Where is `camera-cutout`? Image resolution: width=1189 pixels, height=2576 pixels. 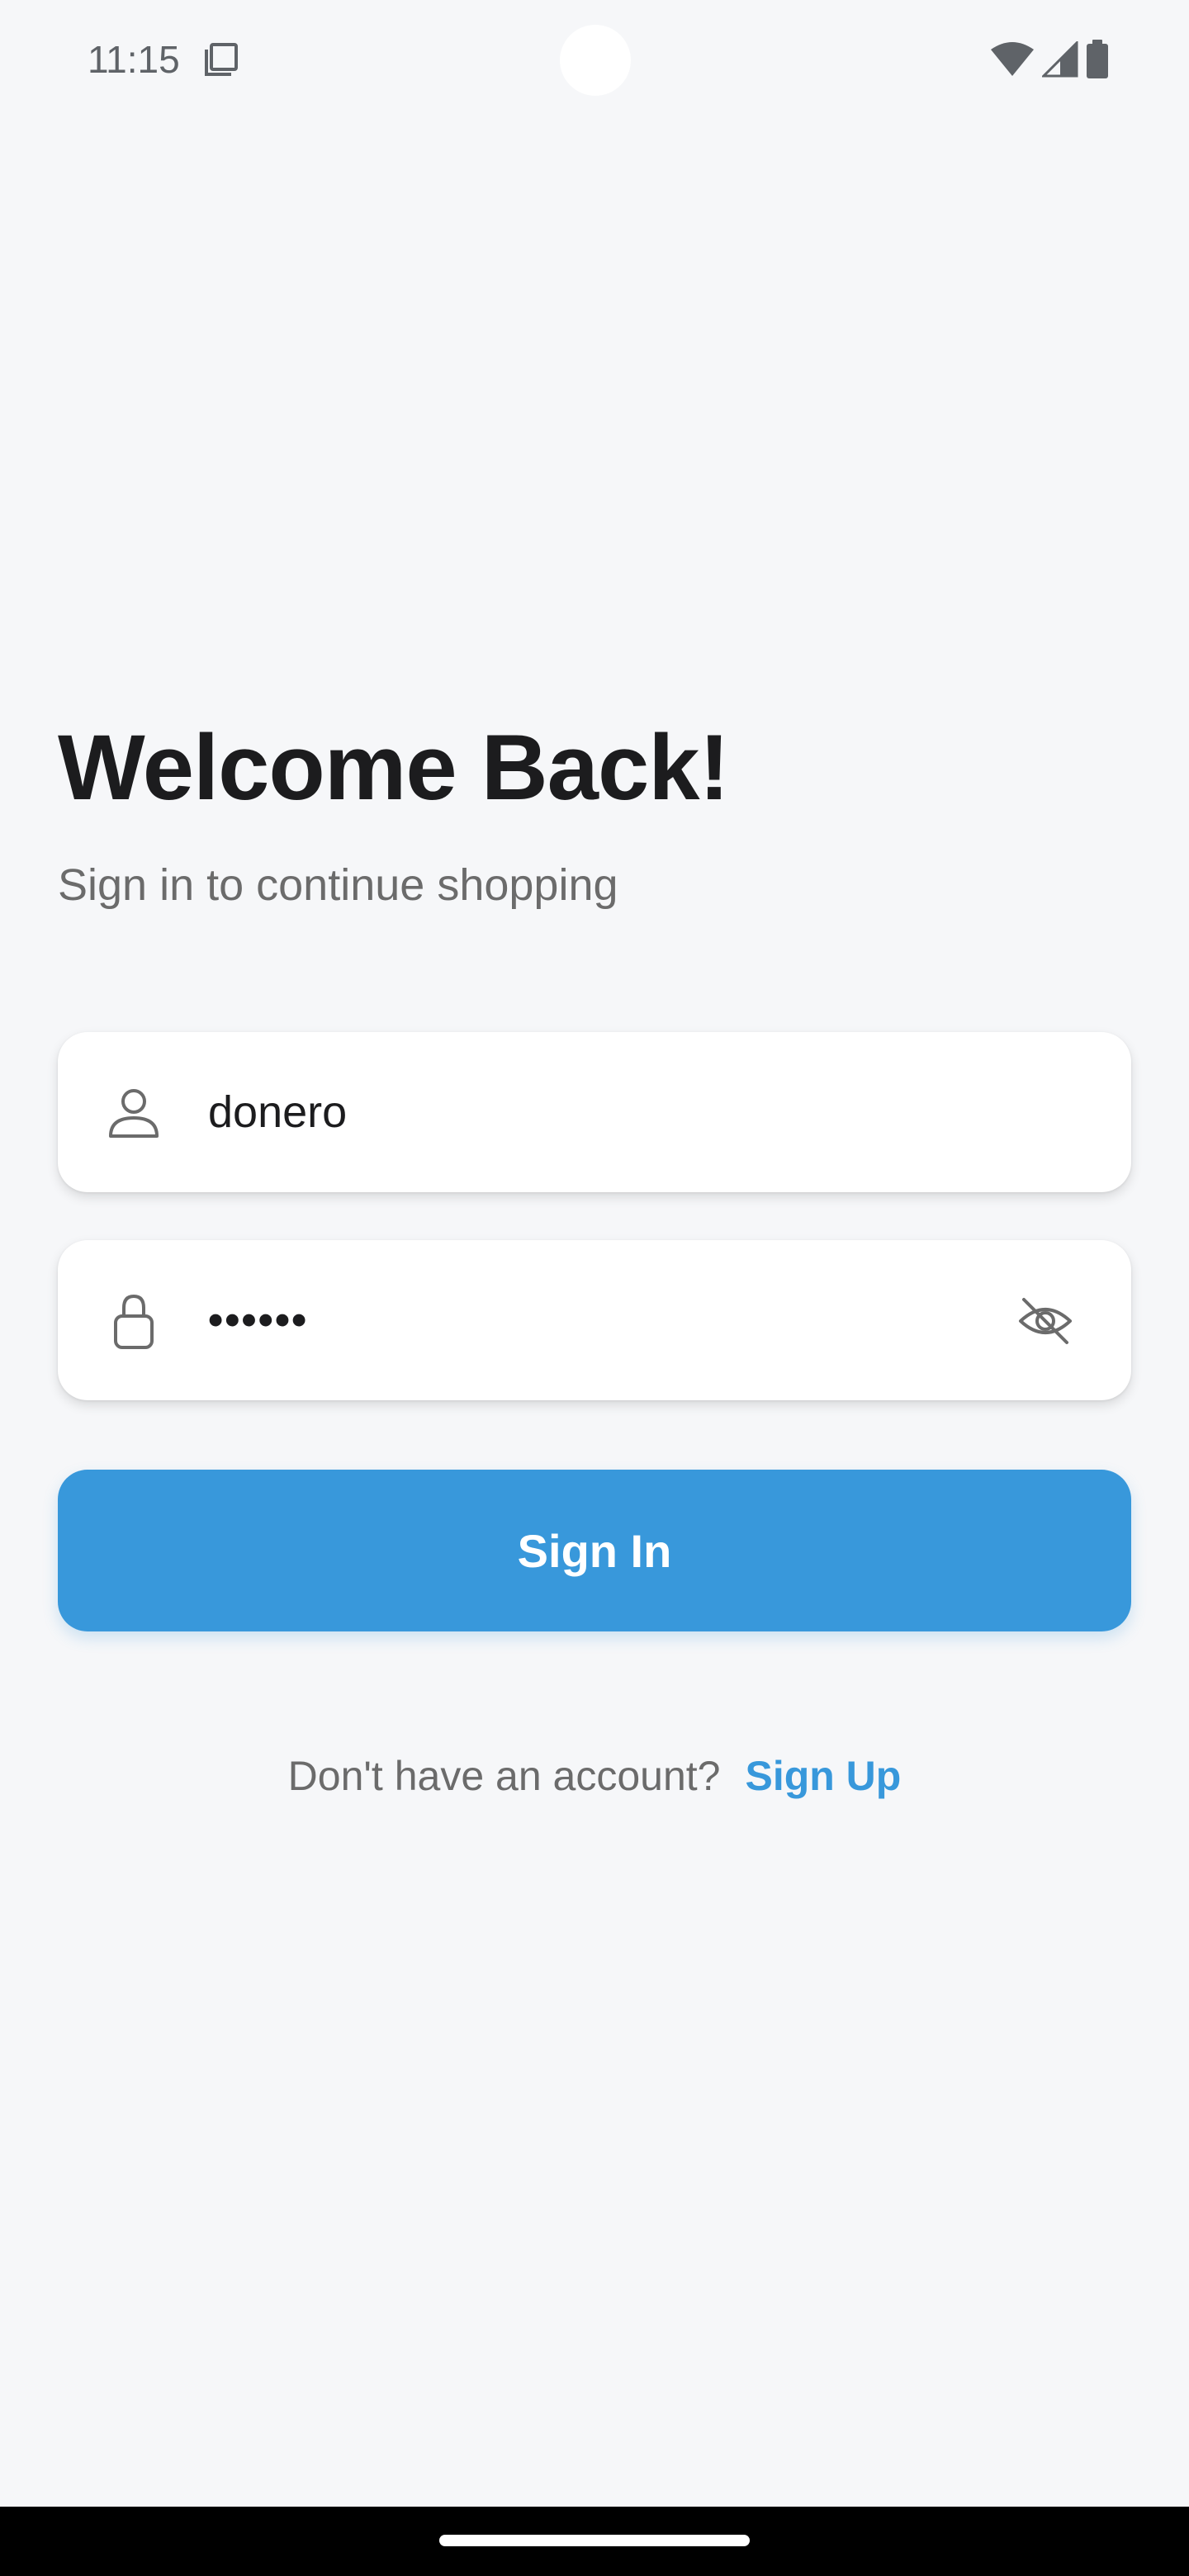
camera-cutout is located at coordinates (595, 60).